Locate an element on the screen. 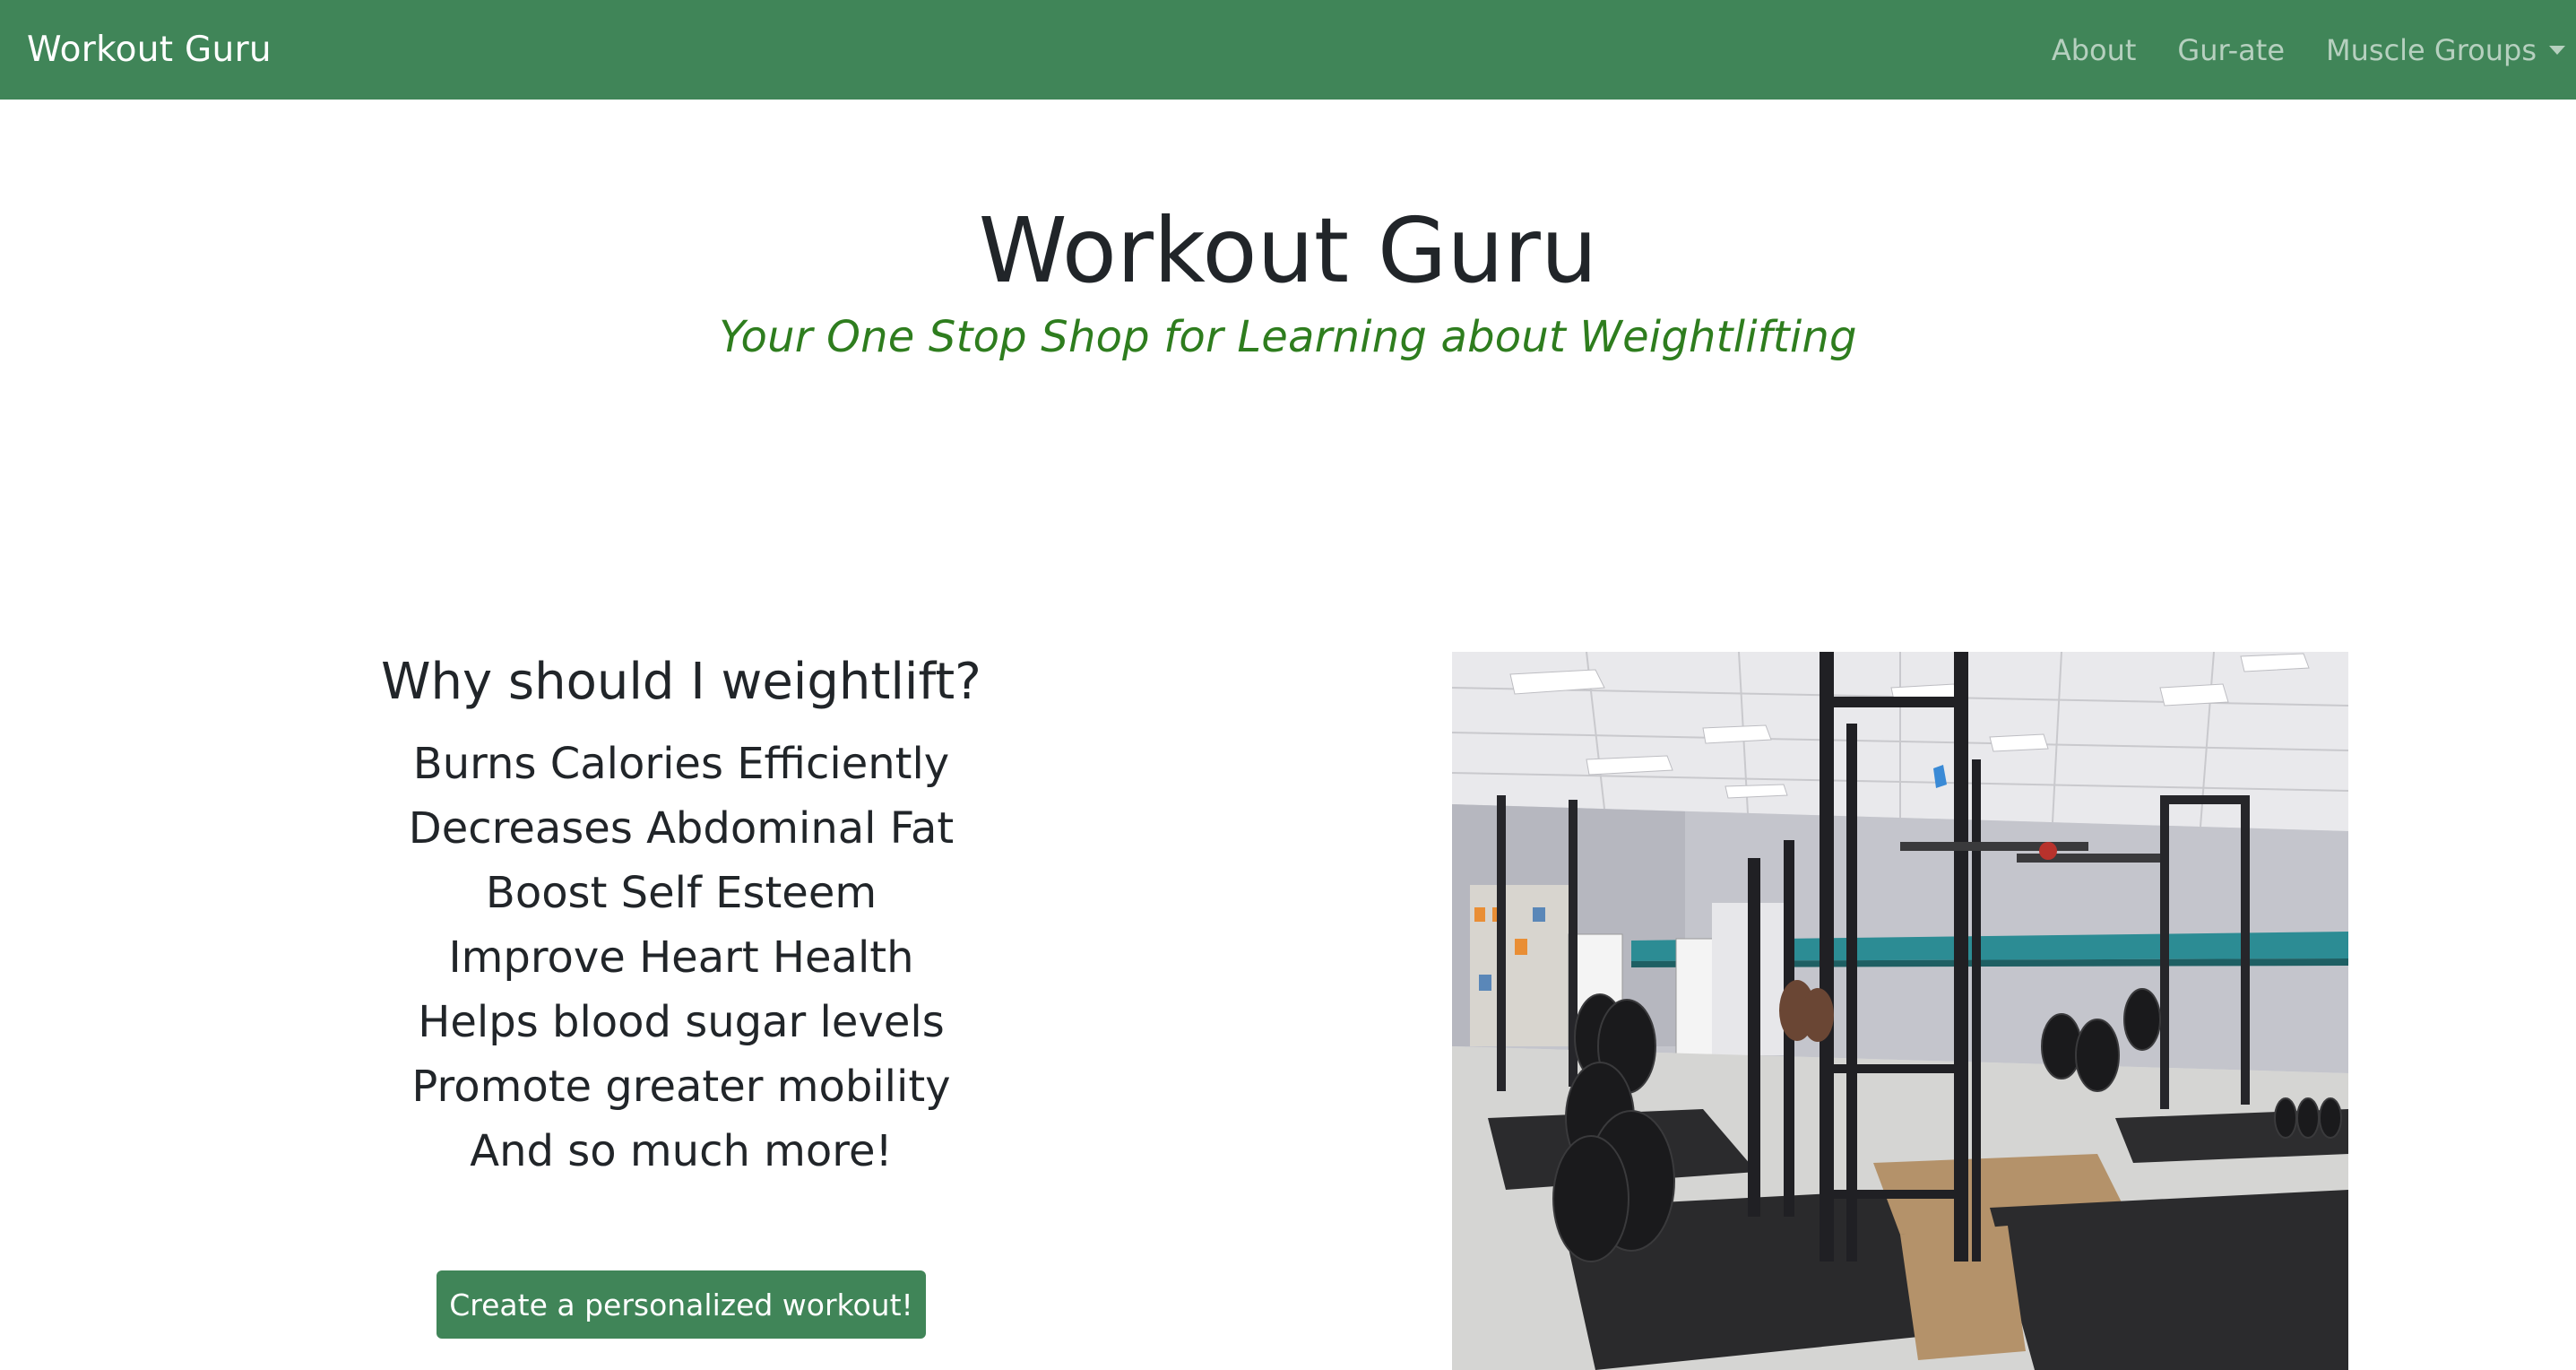 The height and width of the screenshot is (1370, 2576). create-workout-button: Create a personalized workout! is located at coordinates (681, 1304).